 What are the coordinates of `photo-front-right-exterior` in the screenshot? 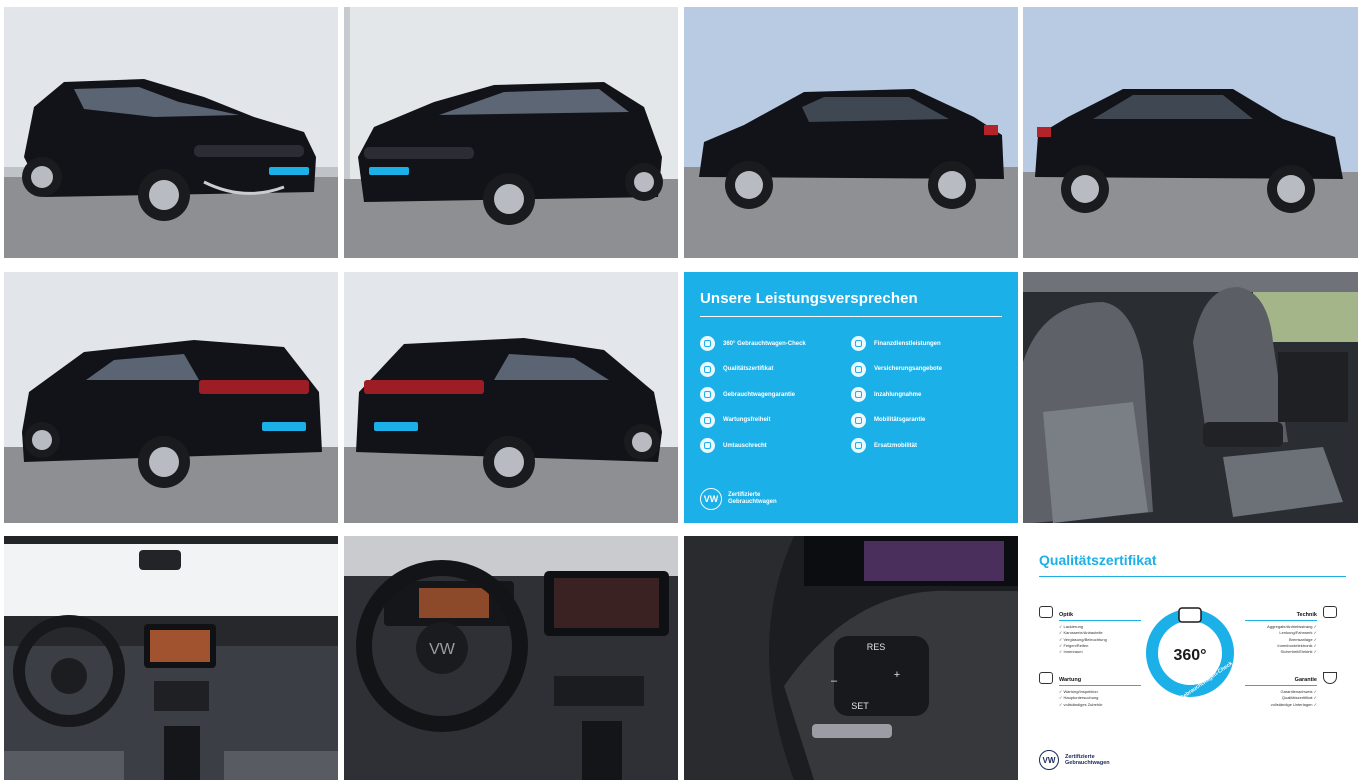 It's located at (511, 132).